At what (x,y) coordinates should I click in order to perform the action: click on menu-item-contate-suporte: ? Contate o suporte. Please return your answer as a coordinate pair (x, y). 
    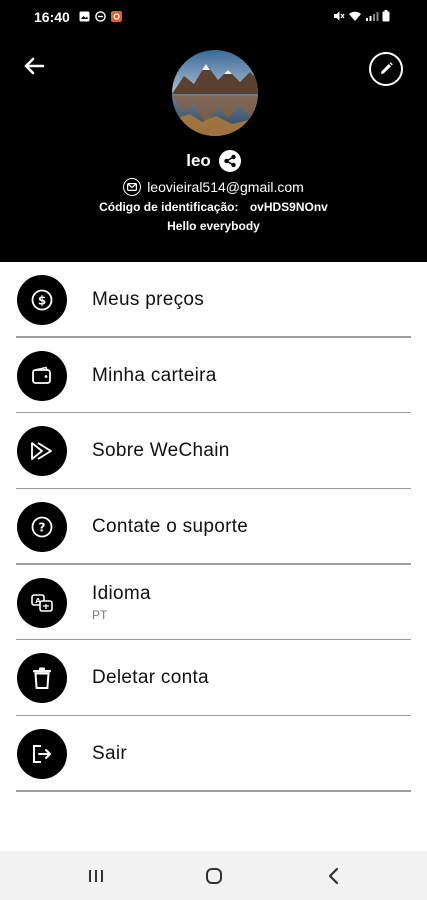
    Looking at the image, I should click on (213, 527).